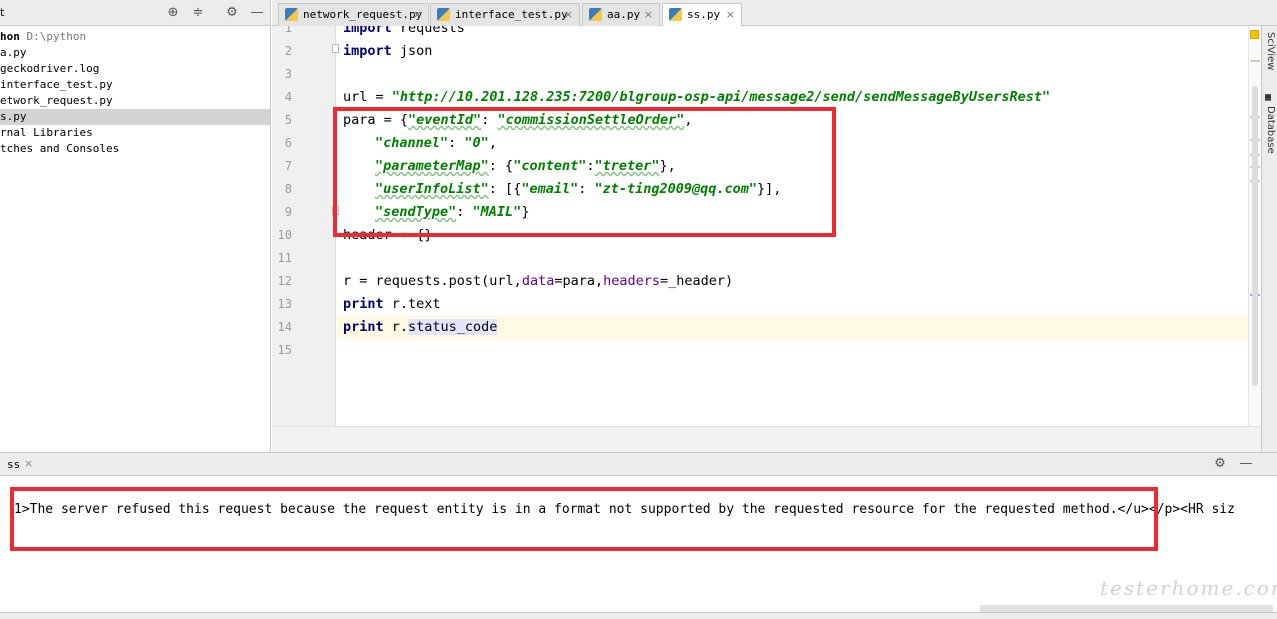 This screenshot has height=619, width=1277. What do you see at coordinates (432, 166) in the screenshot?
I see `string-literal: "parameterMap"` at bounding box center [432, 166].